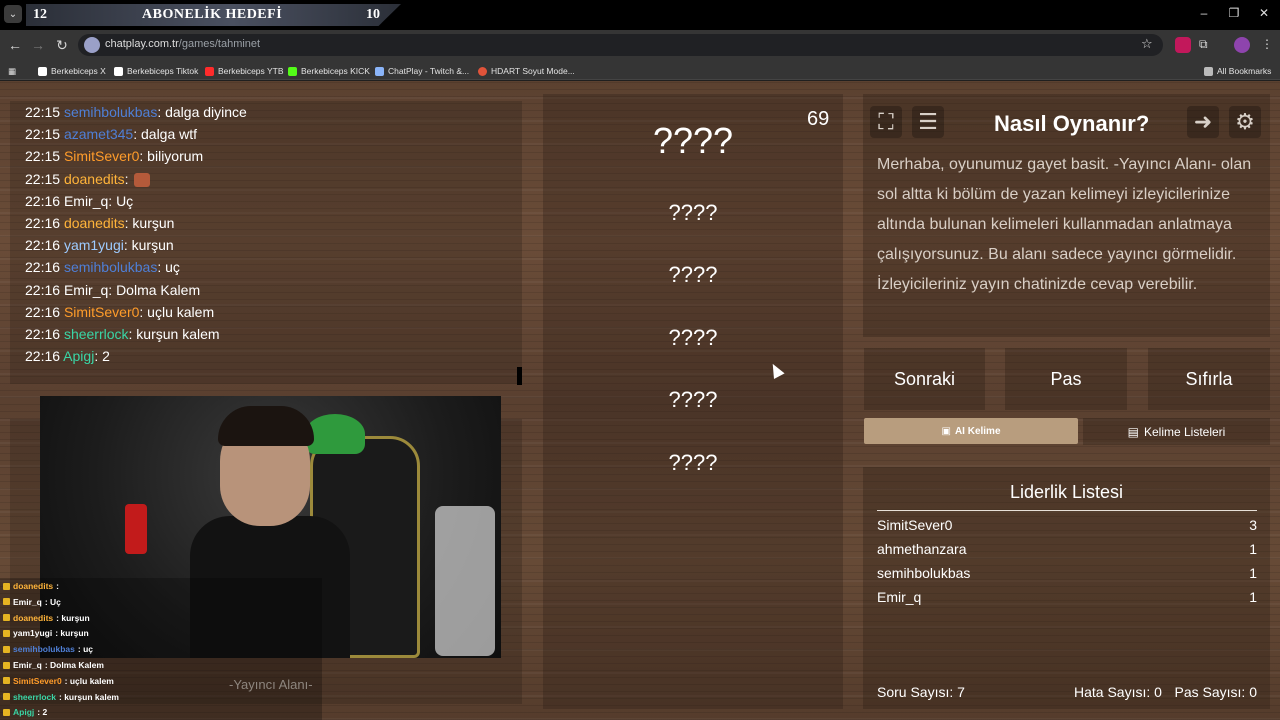 This screenshot has height=720, width=1280. Describe the element at coordinates (92, 45) in the screenshot. I see `site-info-icon` at that location.